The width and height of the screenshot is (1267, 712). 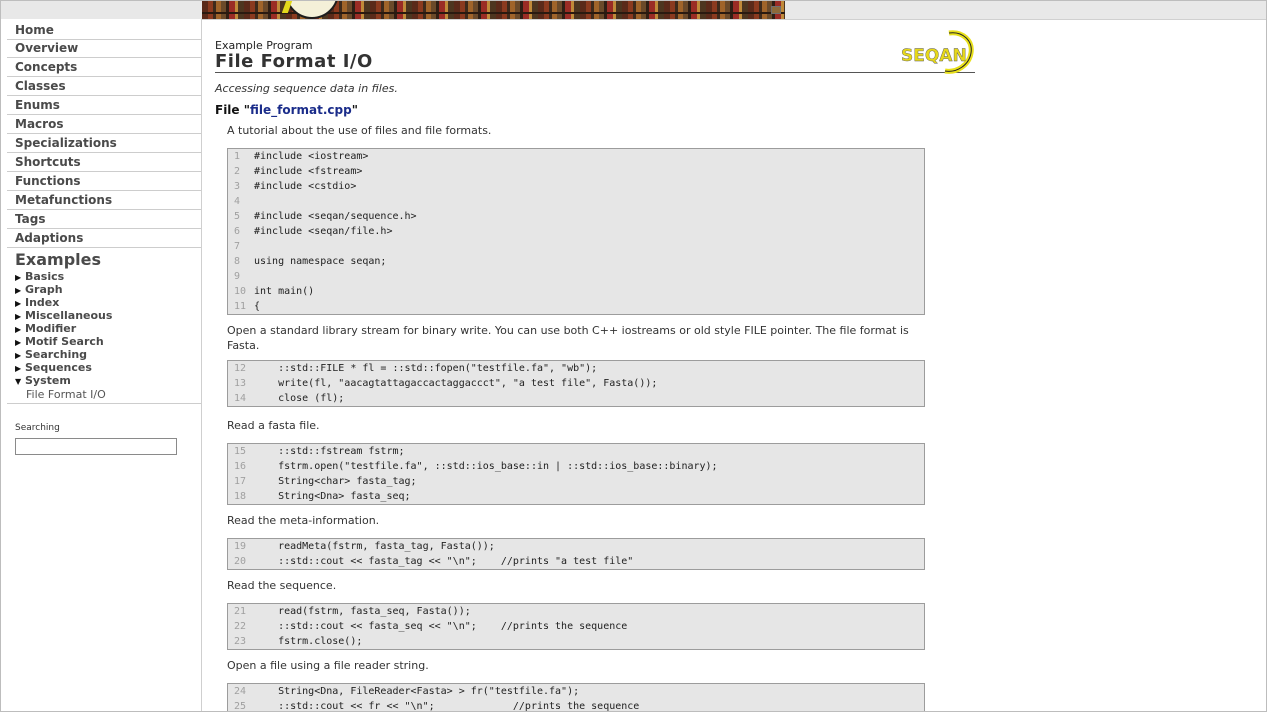 I want to click on search-input, so click(x=96, y=446).